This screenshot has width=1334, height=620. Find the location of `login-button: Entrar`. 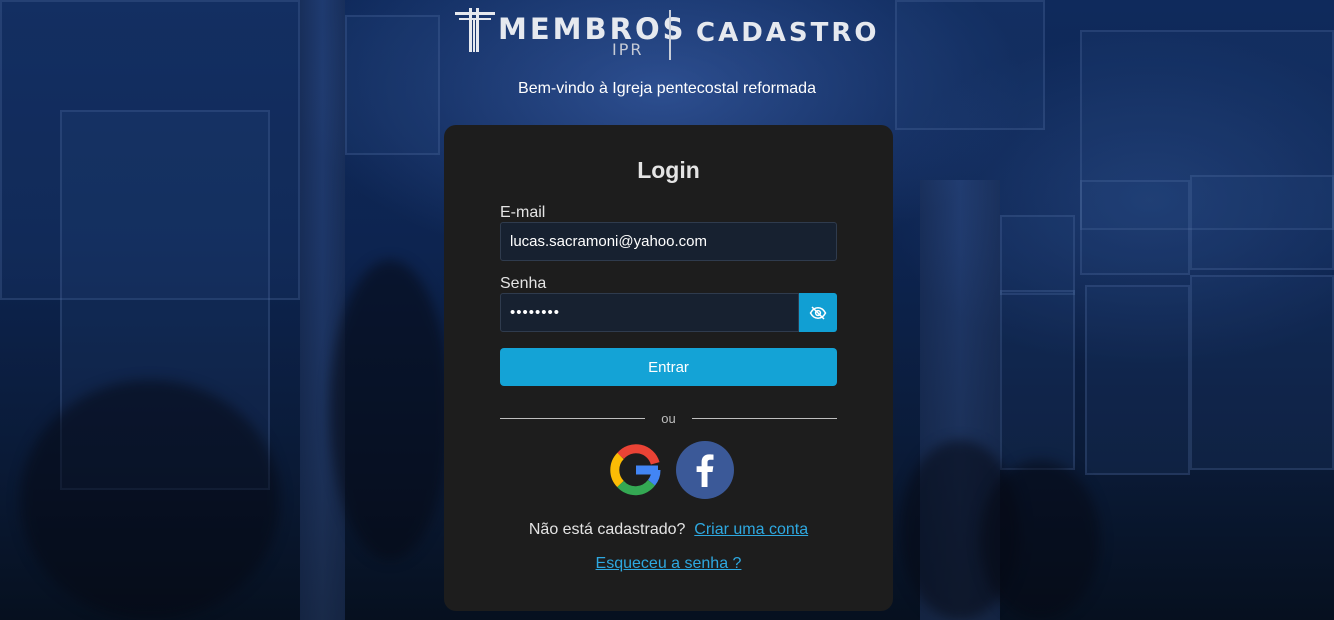

login-button: Entrar is located at coordinates (668, 367).